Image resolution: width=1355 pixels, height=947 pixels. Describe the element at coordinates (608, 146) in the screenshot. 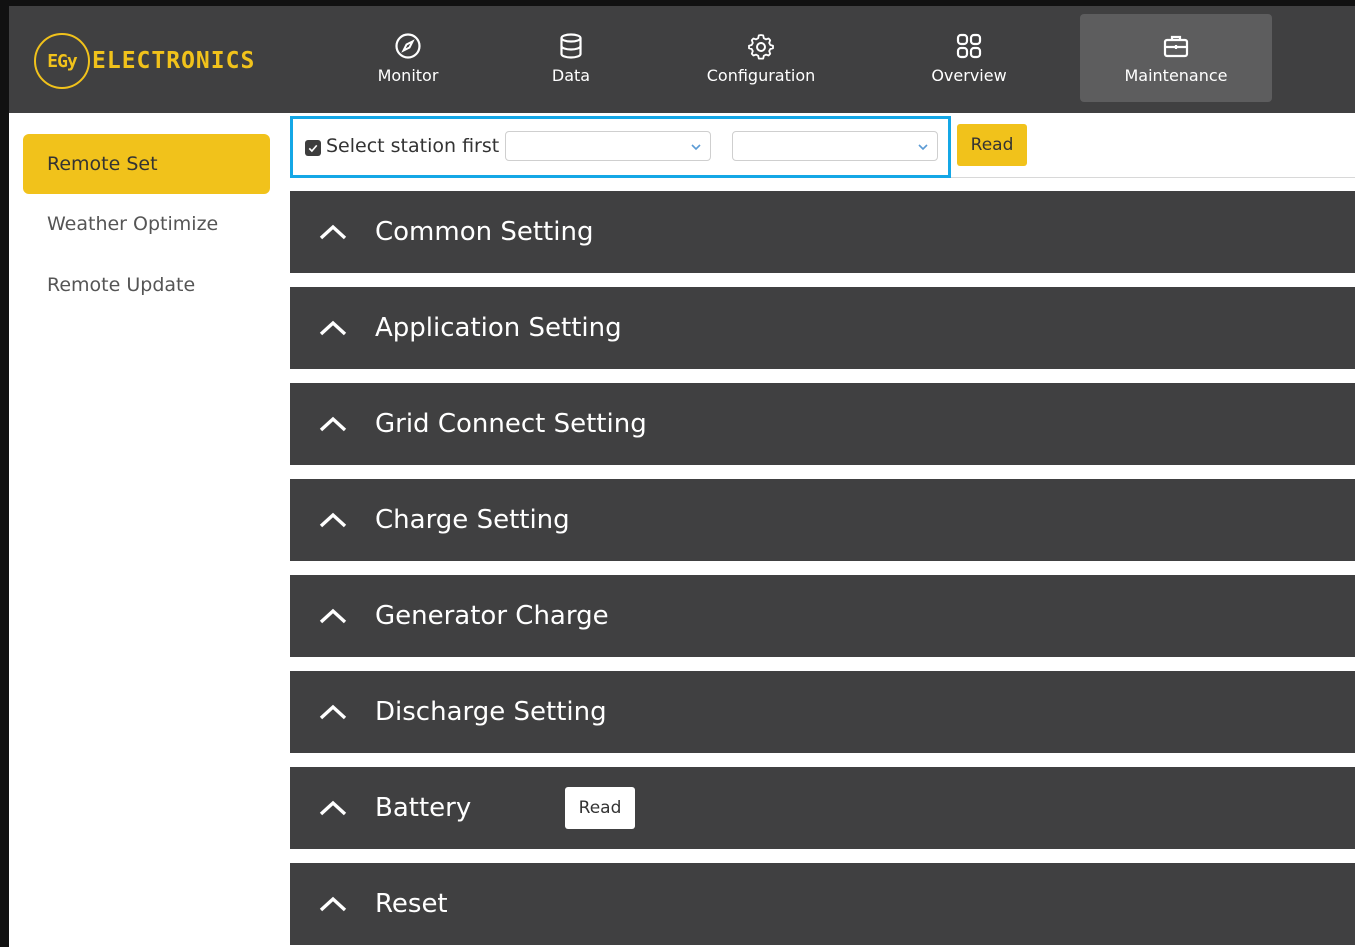

I see `station-select` at that location.